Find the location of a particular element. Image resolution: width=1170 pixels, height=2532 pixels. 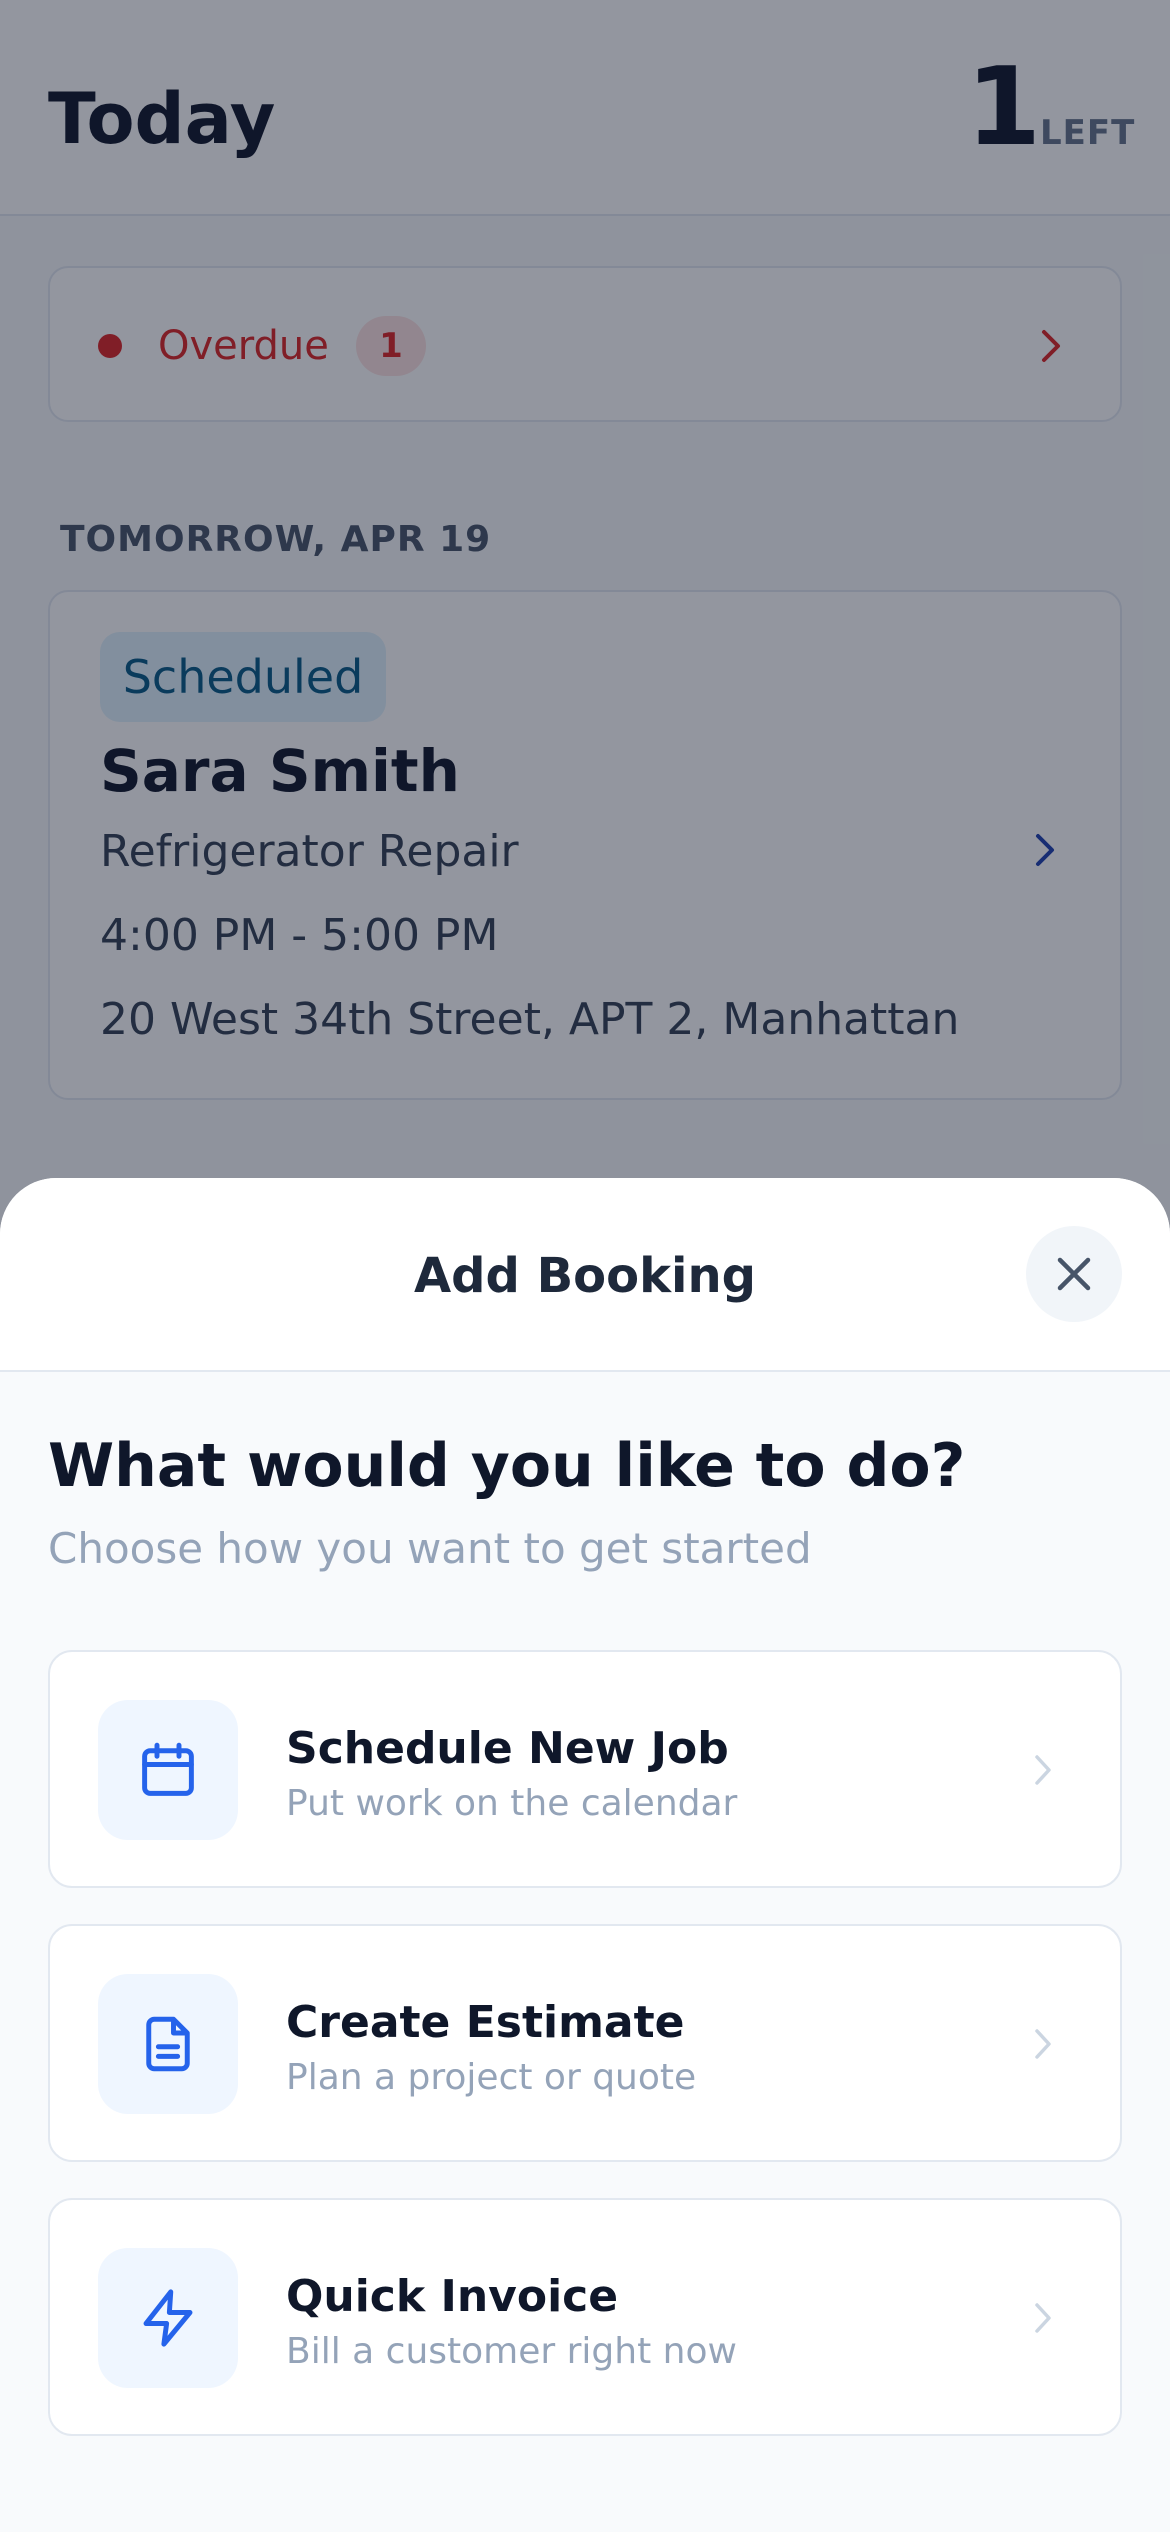

document-icon is located at coordinates (168, 2044).